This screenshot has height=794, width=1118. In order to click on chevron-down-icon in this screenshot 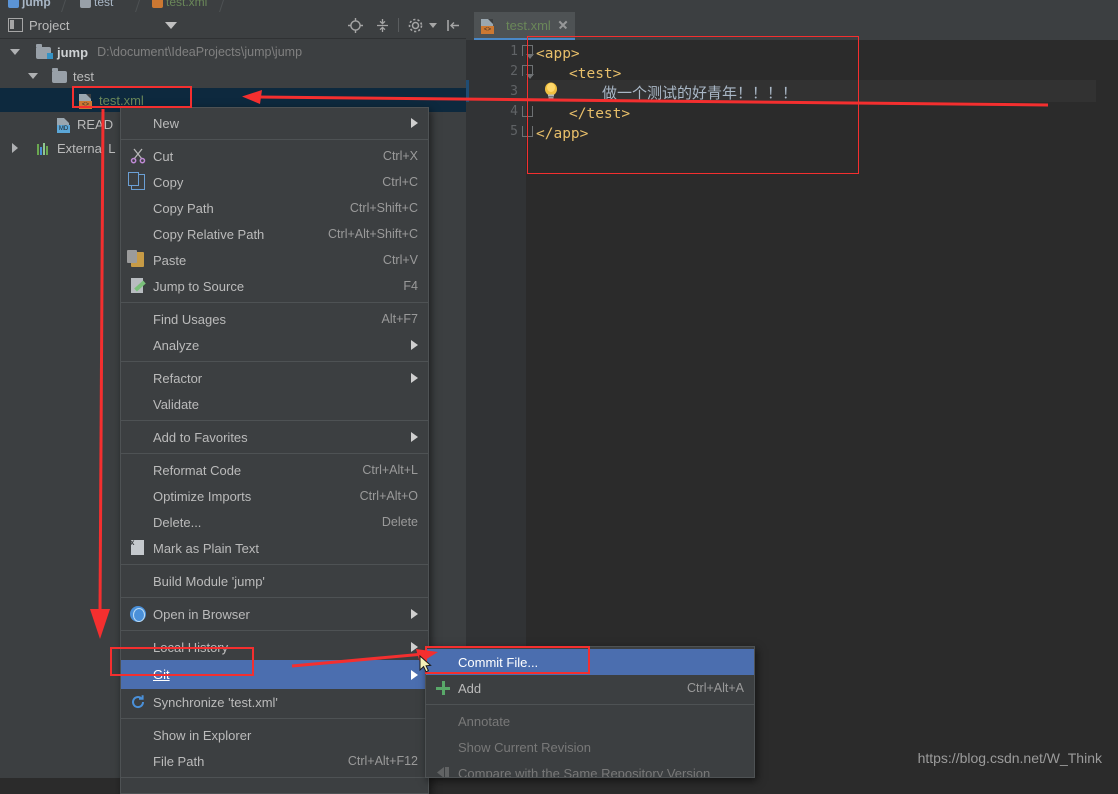, I will do `click(171, 25)`.